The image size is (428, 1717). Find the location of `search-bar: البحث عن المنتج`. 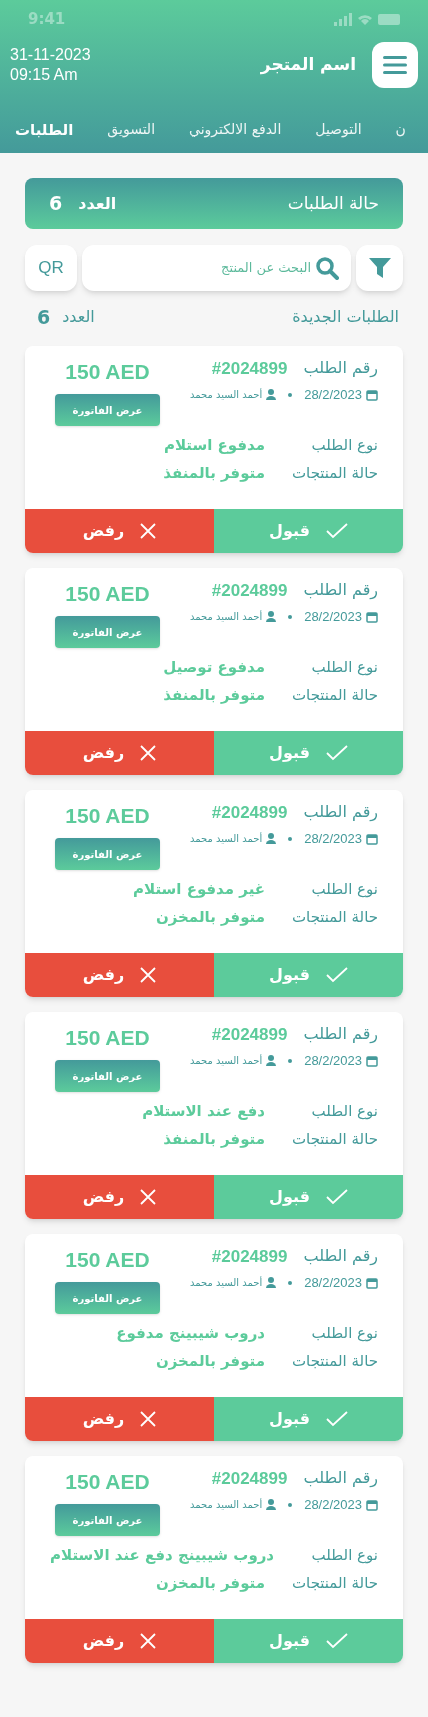

search-bar: البحث عن المنتج is located at coordinates (216, 268).